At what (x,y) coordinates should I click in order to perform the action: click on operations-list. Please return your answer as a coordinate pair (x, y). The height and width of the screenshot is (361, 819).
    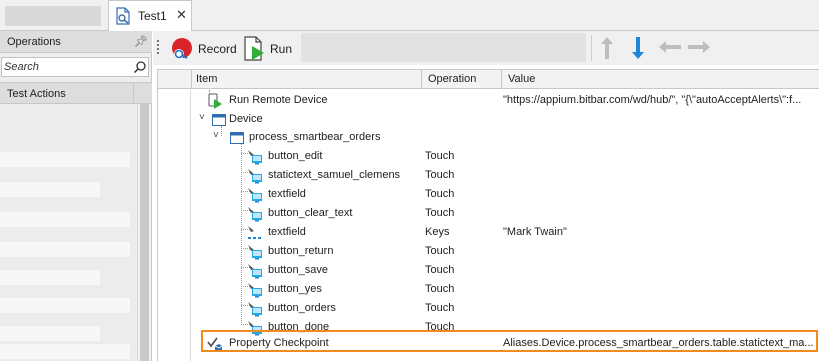
    Looking at the image, I should click on (68, 232).